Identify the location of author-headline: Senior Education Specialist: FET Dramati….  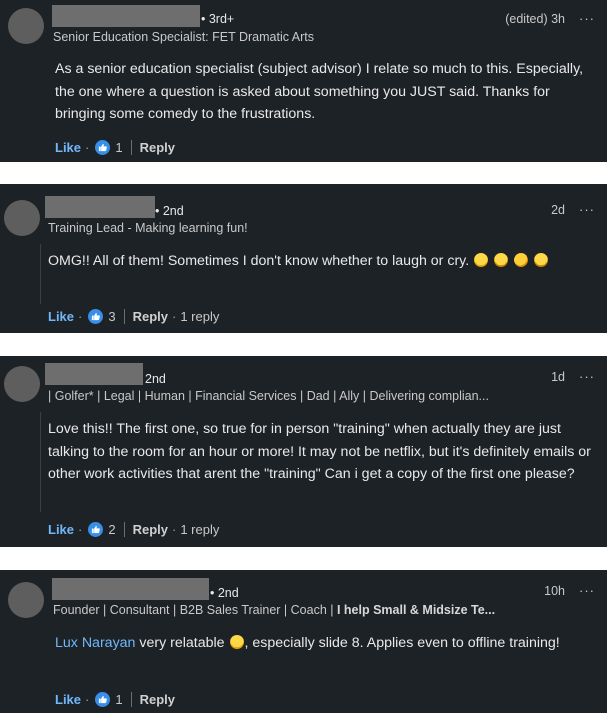
(183, 37).